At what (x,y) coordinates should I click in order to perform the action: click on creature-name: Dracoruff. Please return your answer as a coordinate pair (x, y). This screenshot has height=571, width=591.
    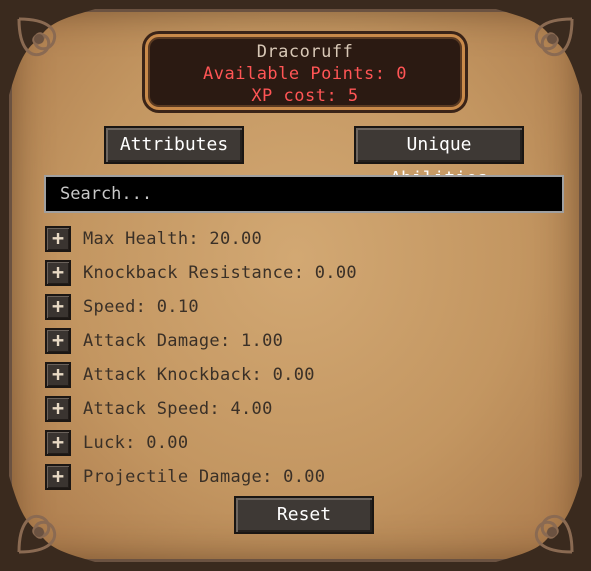
    Looking at the image, I should click on (305, 52).